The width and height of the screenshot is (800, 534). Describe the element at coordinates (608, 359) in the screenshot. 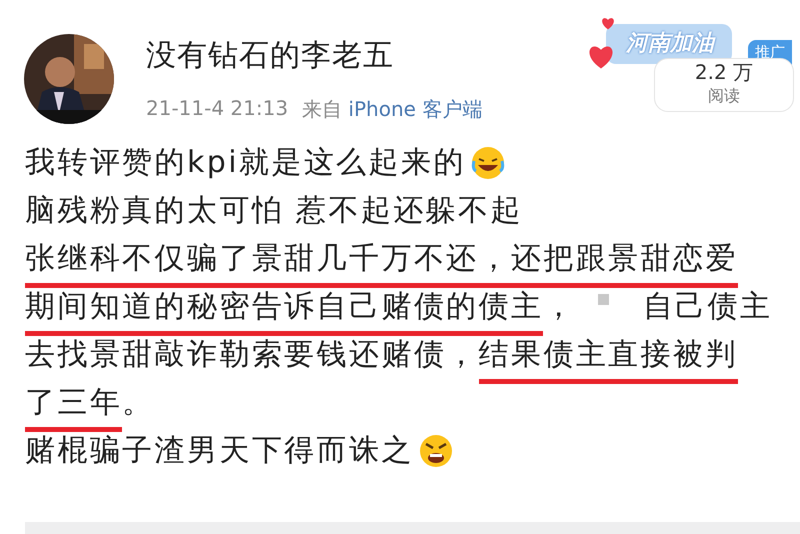

I see `underlined-text: 结果债主直接被判` at that location.